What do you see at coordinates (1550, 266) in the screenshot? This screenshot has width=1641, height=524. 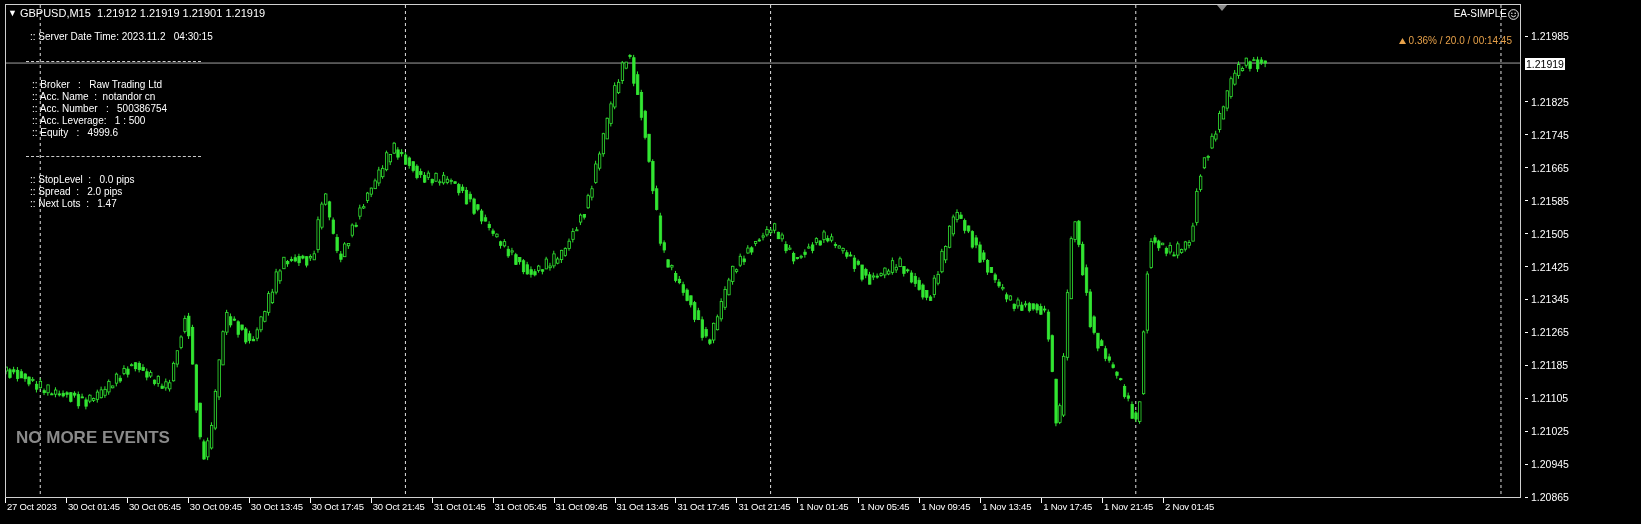 I see `price-axis-label: 1.21425` at bounding box center [1550, 266].